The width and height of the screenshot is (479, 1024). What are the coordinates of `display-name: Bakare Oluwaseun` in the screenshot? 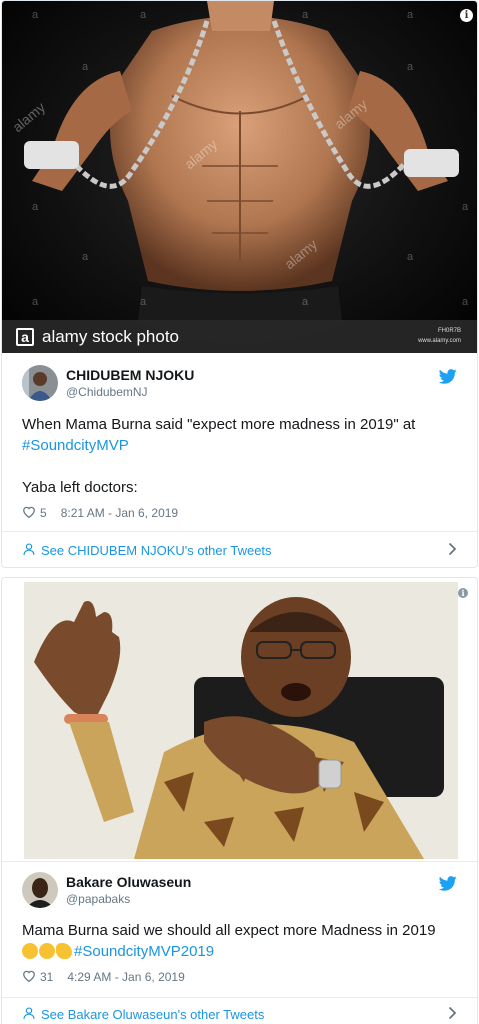 It's located at (128, 882).